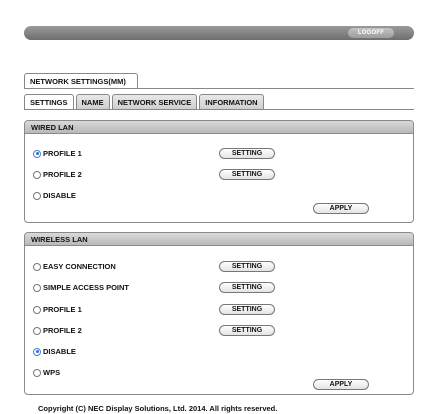  I want to click on wired-profile-2-setting-button: SETTING, so click(247, 174).